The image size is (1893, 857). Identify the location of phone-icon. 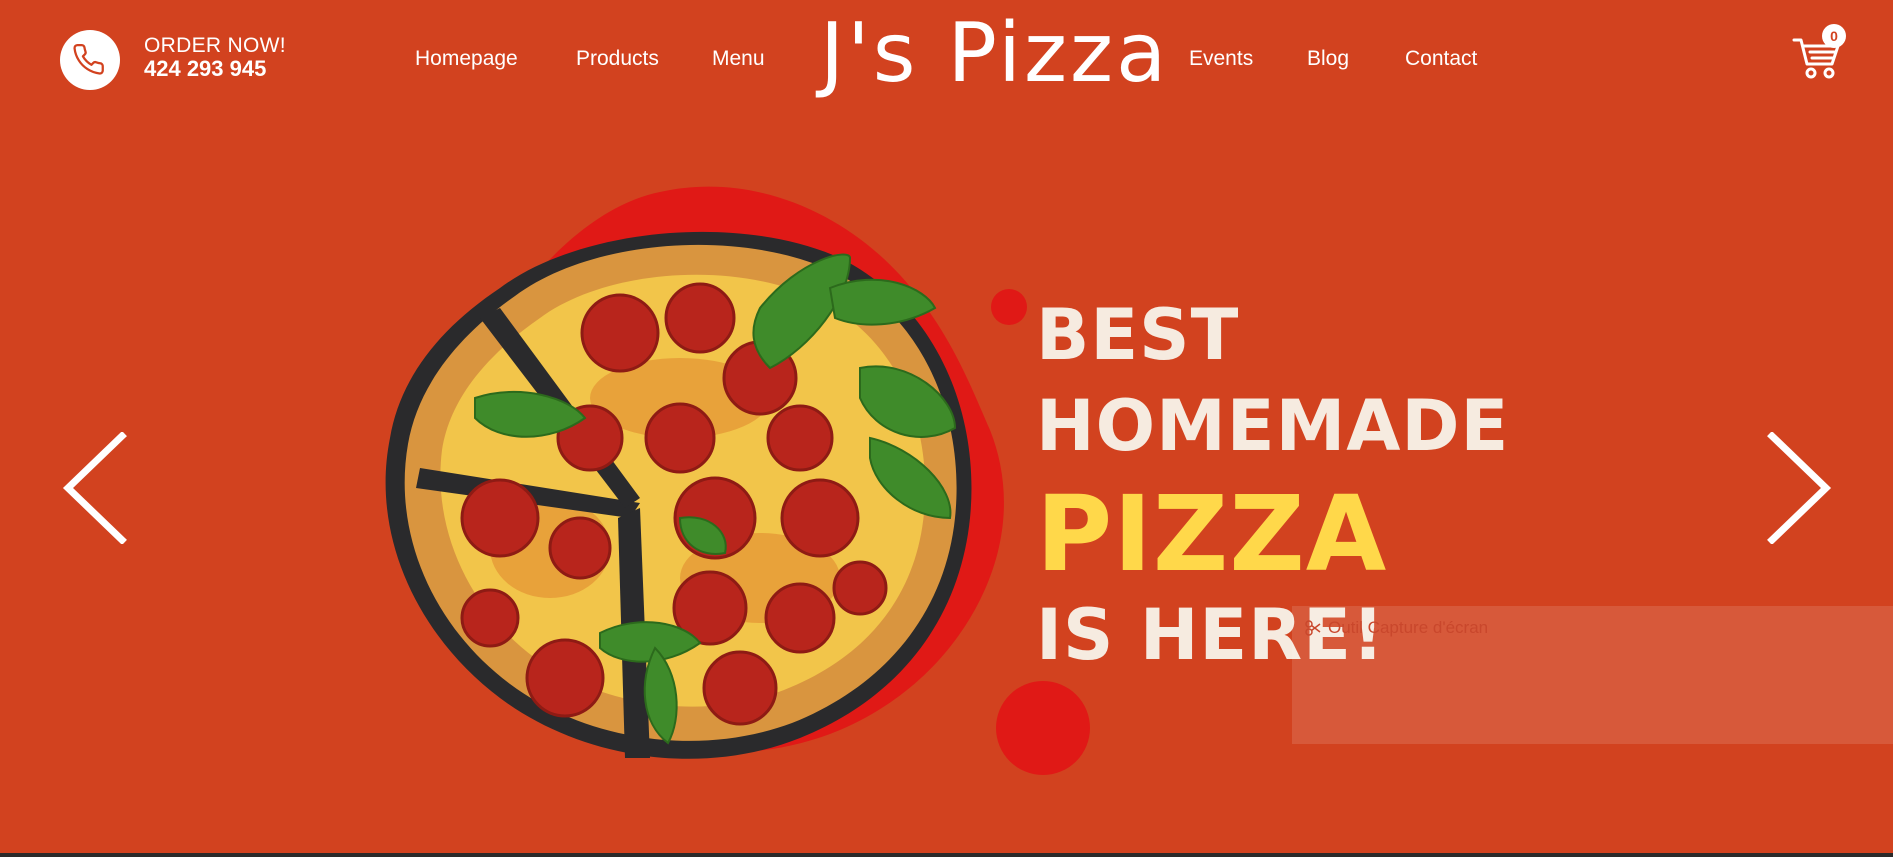
(88, 59).